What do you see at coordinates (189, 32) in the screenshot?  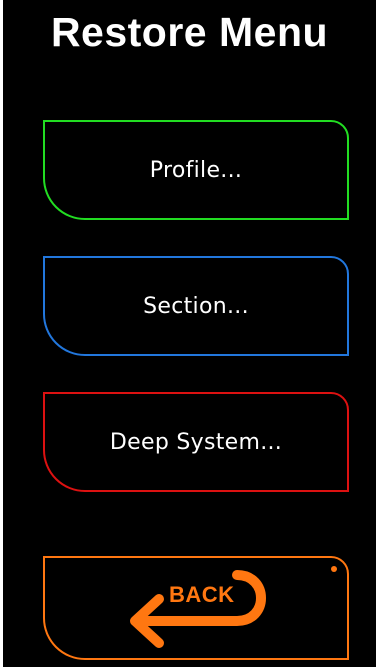 I see `page-title: Restore Menu` at bounding box center [189, 32].